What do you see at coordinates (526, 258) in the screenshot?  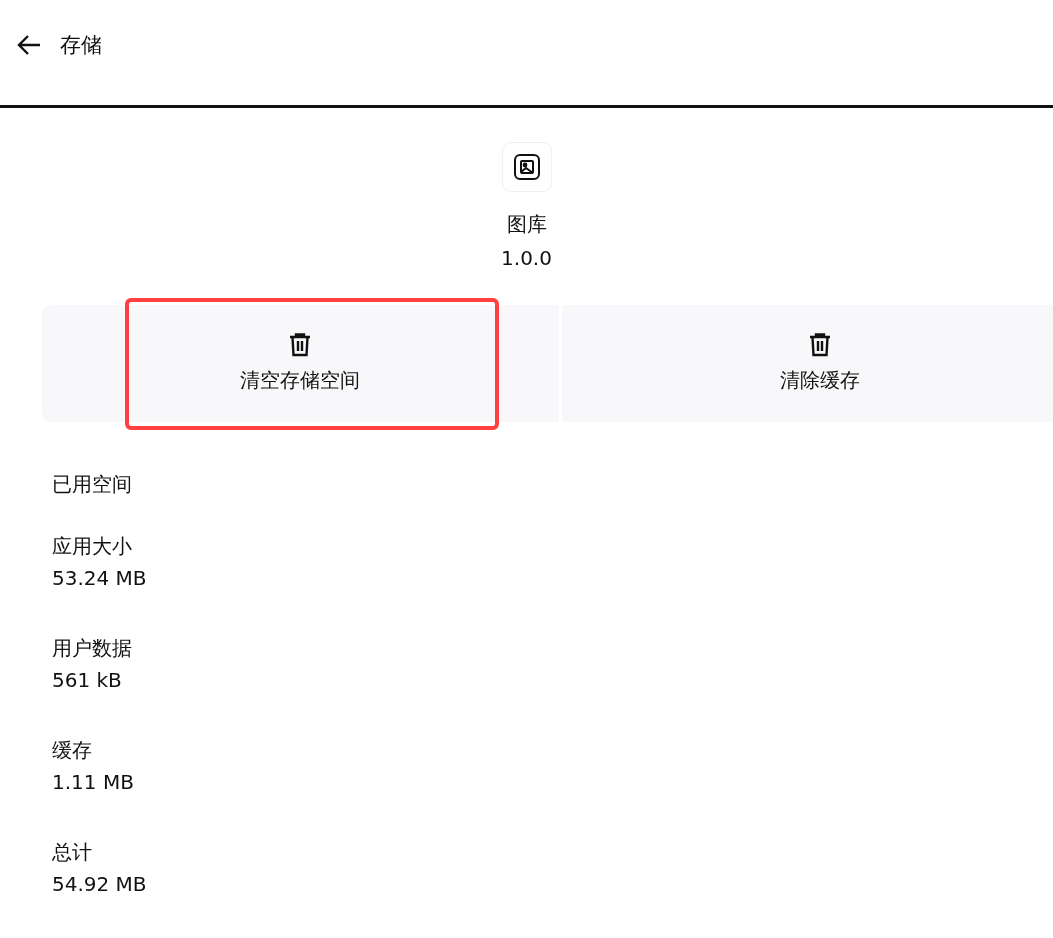 I see `app-version: 1.0.0` at bounding box center [526, 258].